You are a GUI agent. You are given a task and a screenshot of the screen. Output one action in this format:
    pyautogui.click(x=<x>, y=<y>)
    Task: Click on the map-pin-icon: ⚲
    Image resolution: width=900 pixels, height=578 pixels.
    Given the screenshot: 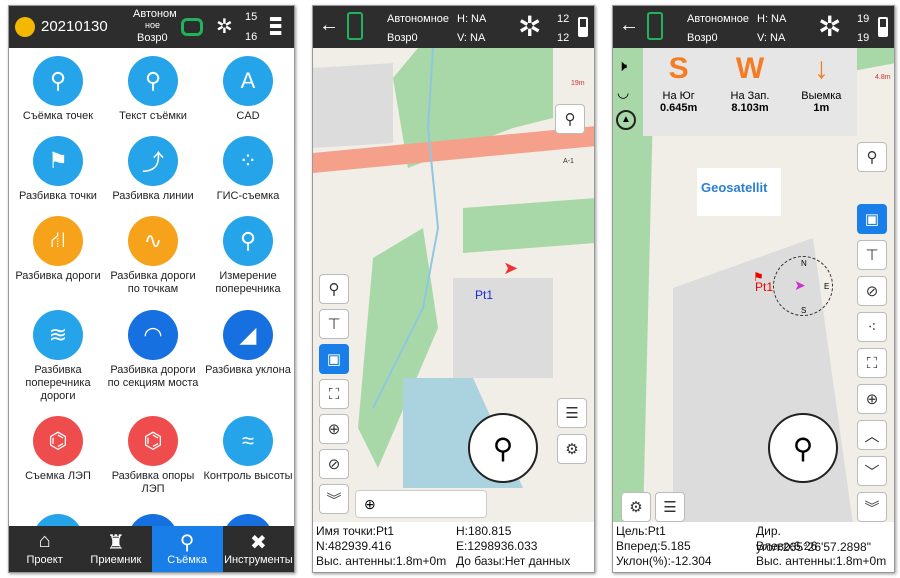 What is the action you would take?
    pyautogui.click(x=570, y=119)
    